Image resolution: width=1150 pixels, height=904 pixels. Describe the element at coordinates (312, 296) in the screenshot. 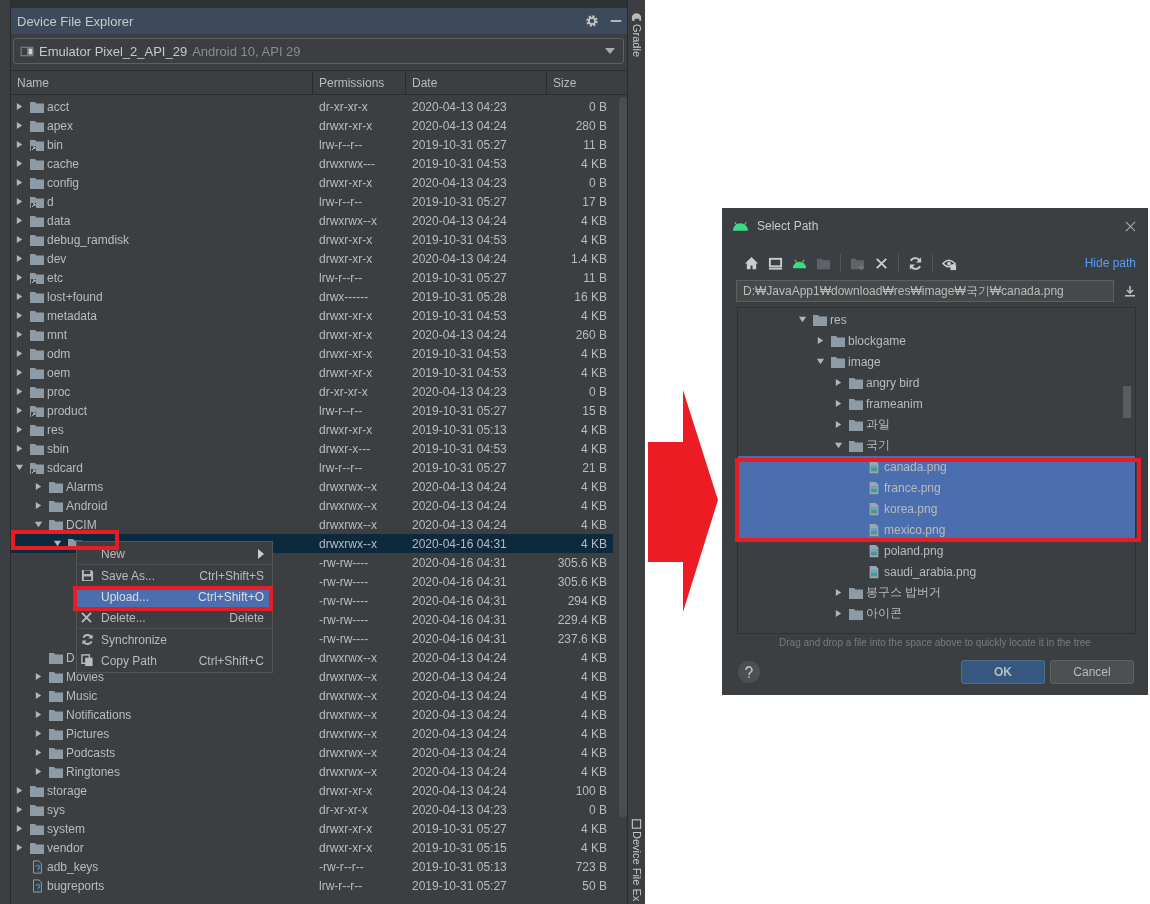

I see `table-row: lost+found drwx------ 2019-10-31 05:28 16 KB` at that location.